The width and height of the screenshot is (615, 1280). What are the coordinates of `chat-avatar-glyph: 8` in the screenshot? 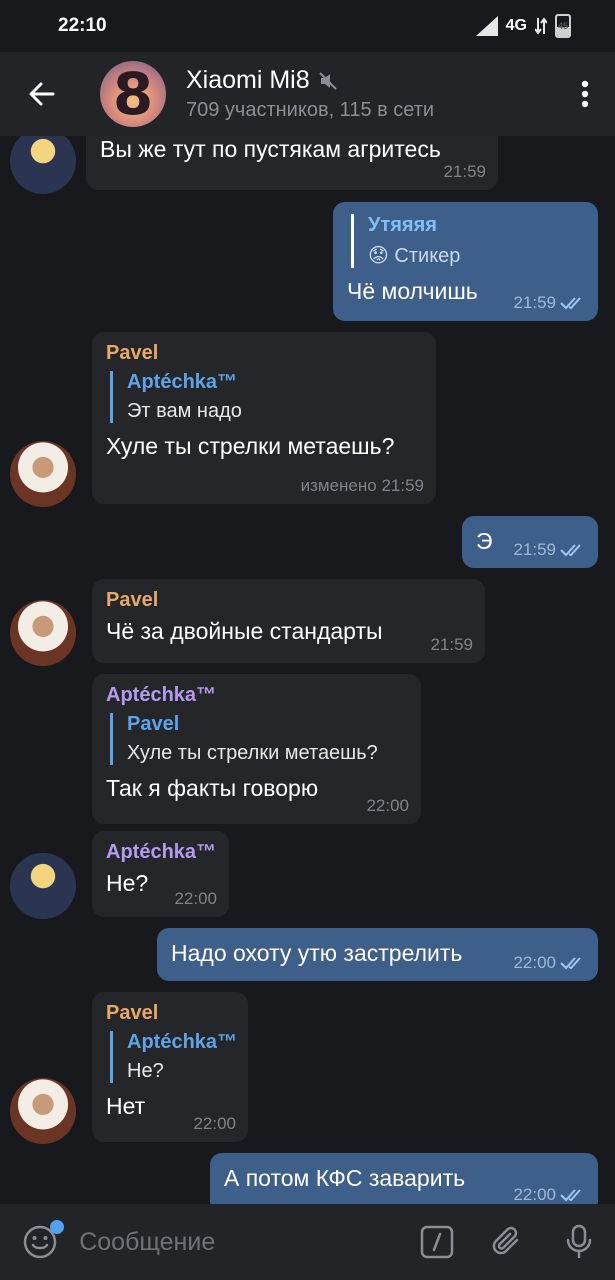 It's located at (133, 94).